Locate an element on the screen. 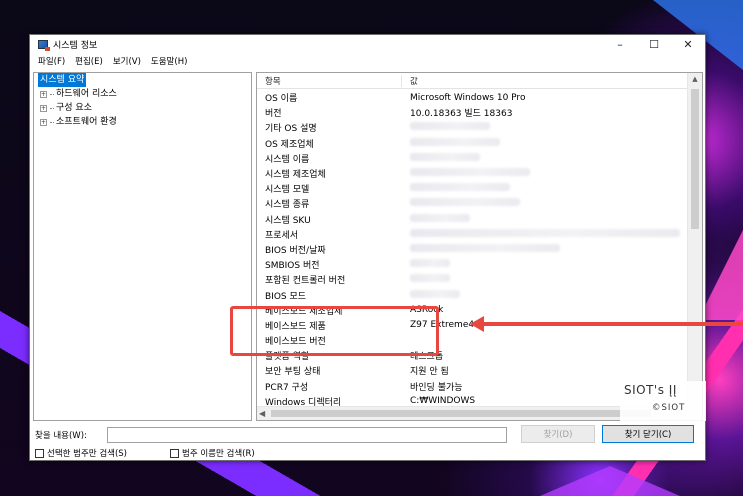 The height and width of the screenshot is (496, 743). row-key: 기타 OS 설명 is located at coordinates (291, 129).